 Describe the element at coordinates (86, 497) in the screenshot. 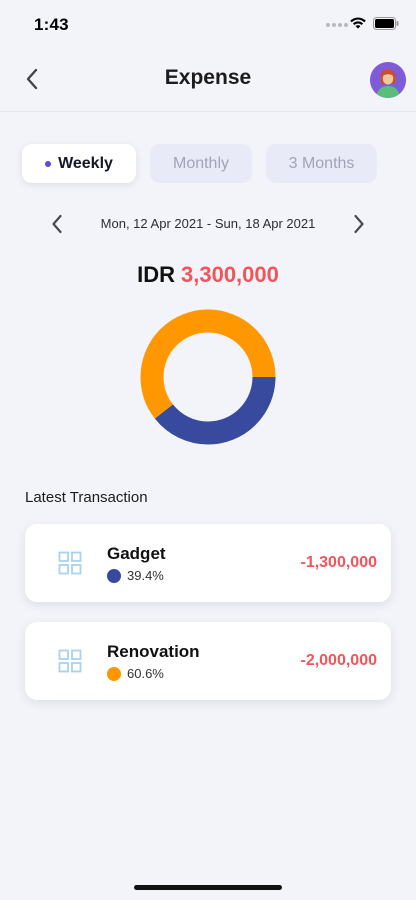

I see `section-title-latest-transaction: Latest Transaction` at that location.